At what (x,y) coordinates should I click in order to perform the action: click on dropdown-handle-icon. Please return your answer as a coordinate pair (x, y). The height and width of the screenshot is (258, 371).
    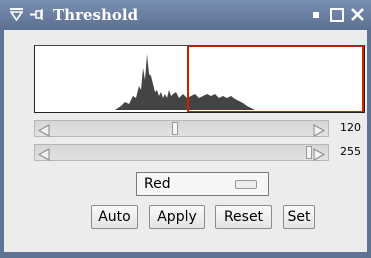
    Looking at the image, I should click on (246, 184).